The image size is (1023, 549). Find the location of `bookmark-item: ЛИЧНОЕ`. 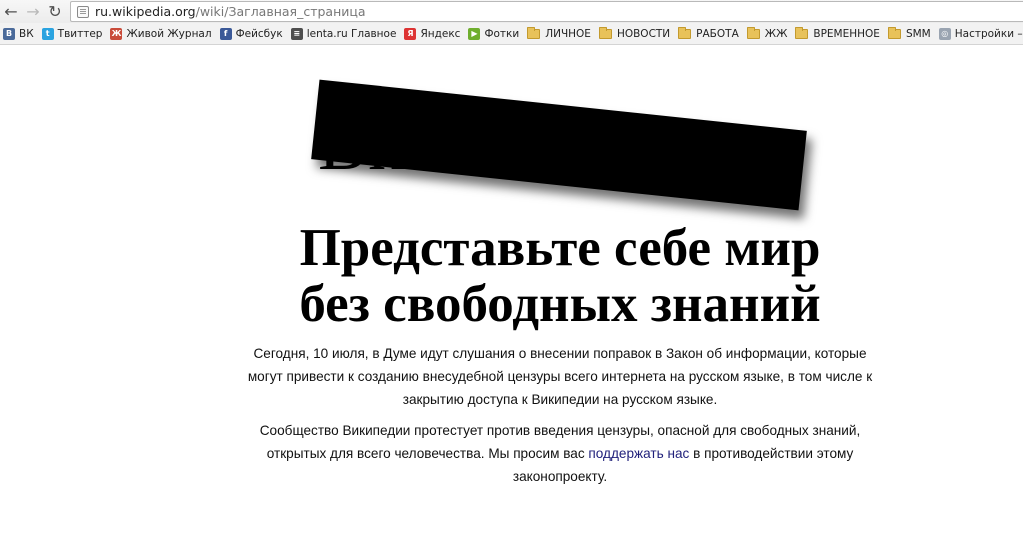

bookmark-item: ЛИЧНОЕ is located at coordinates (560, 34).